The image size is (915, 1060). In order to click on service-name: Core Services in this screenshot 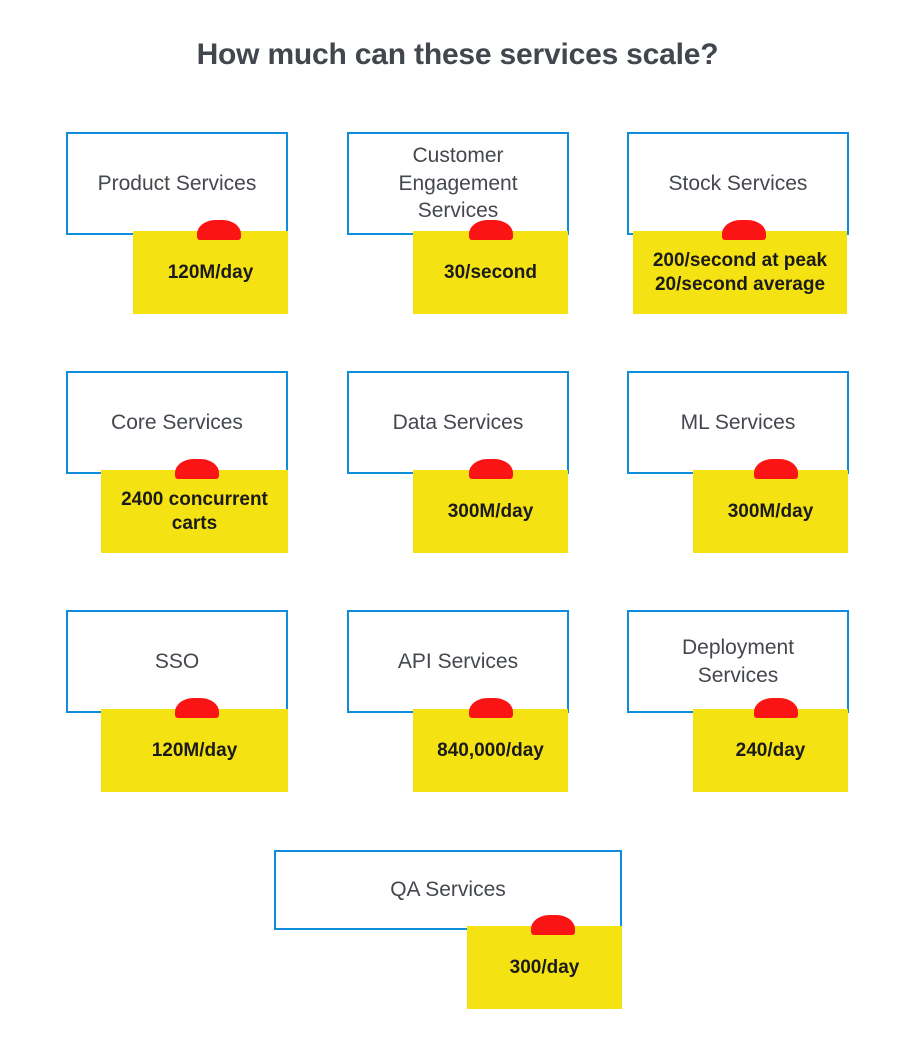, I will do `click(177, 422)`.